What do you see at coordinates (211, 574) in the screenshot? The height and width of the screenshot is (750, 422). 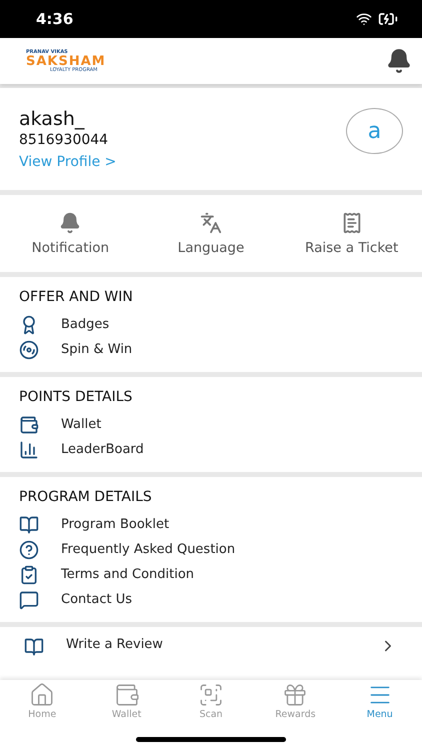 I see `list-item: Terms and Condition` at bounding box center [211, 574].